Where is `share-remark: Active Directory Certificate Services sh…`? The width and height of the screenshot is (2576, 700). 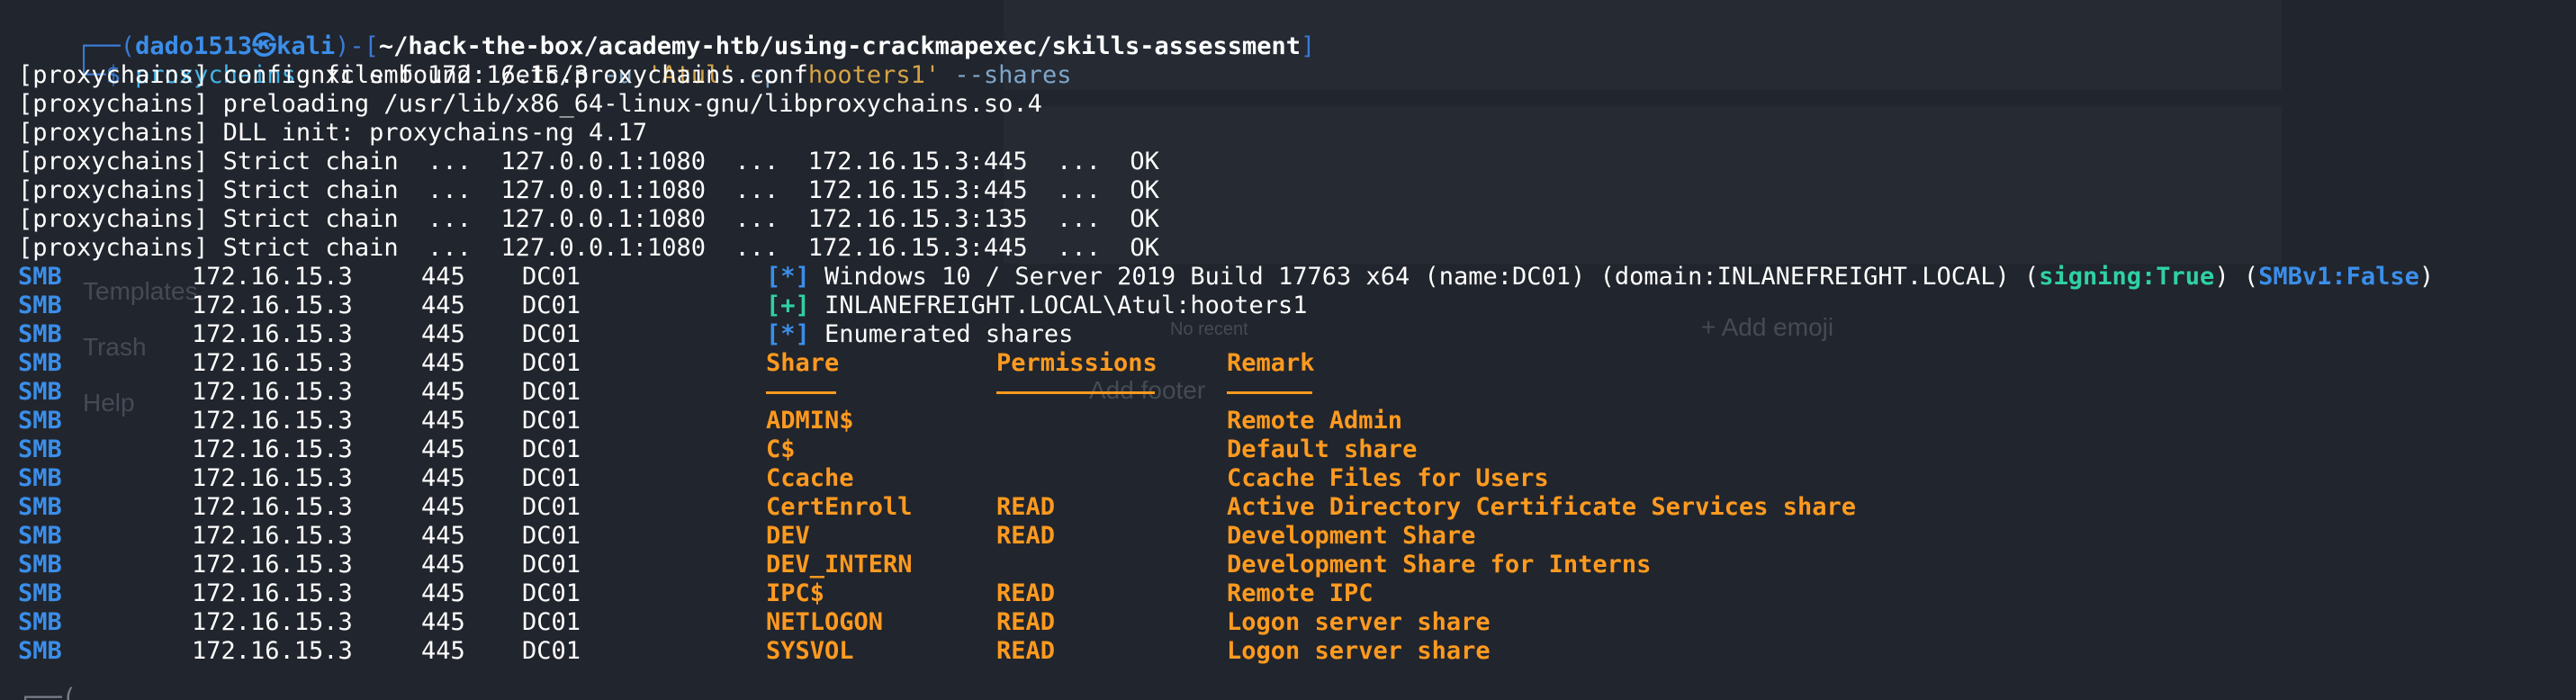
share-remark: Active Directory Certificate Services sh… is located at coordinates (1541, 507).